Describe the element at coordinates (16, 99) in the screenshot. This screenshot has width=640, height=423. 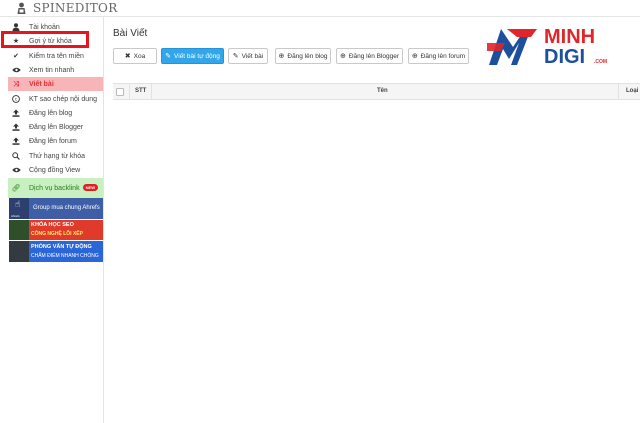
I see `copyright-icon: c` at that location.